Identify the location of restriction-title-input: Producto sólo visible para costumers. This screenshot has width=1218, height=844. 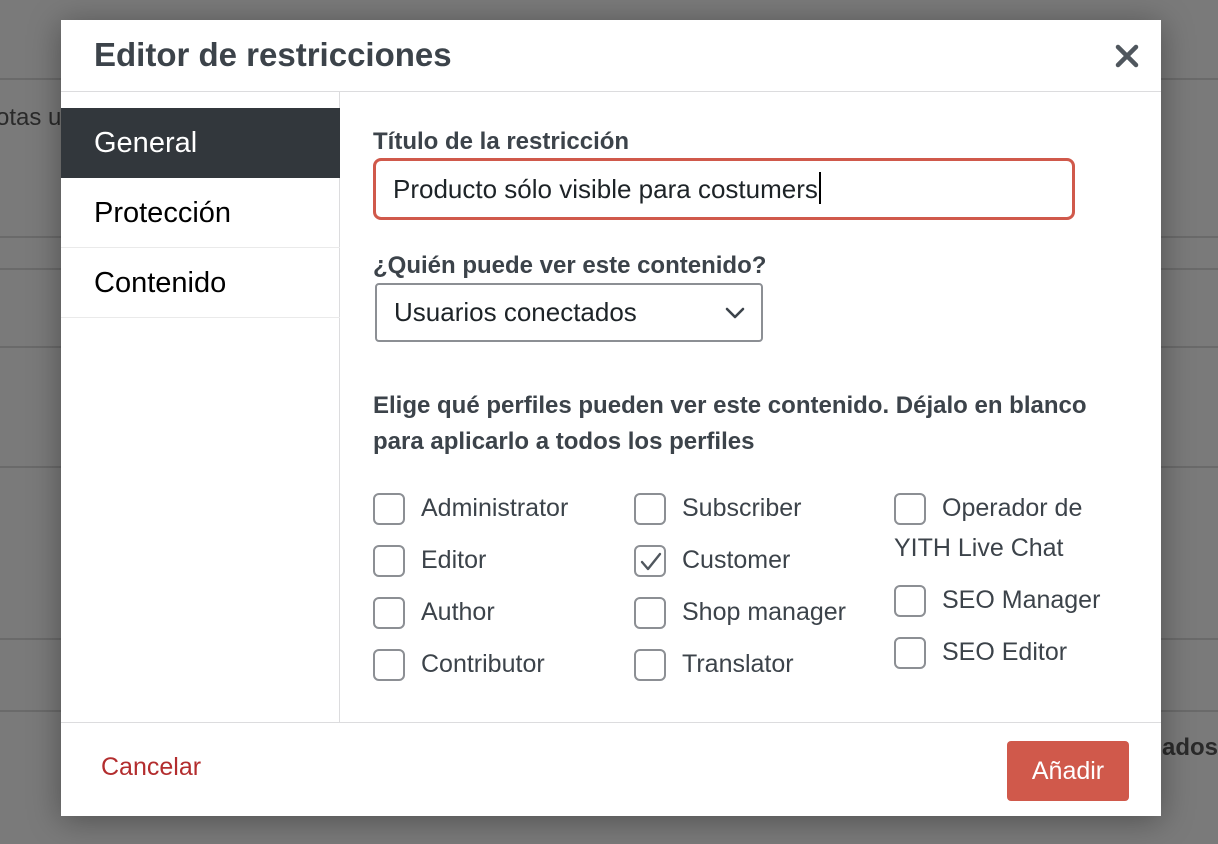
(724, 189).